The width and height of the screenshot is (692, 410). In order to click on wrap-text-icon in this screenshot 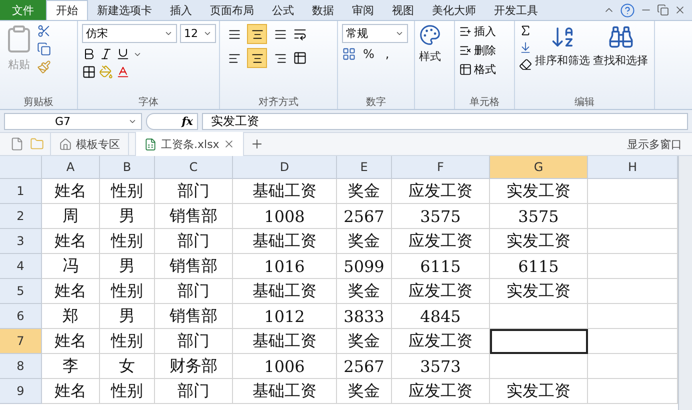, I will do `click(300, 34)`.